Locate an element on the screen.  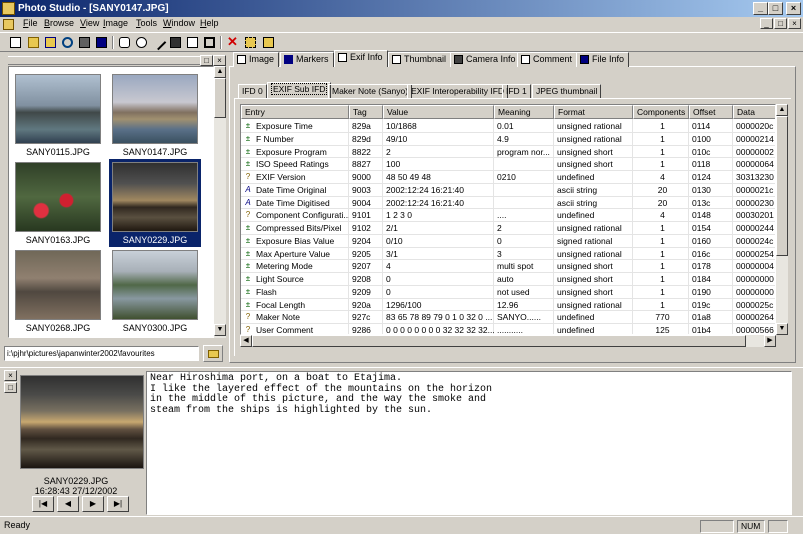
column-header-data: Data is located at coordinates (754, 112).